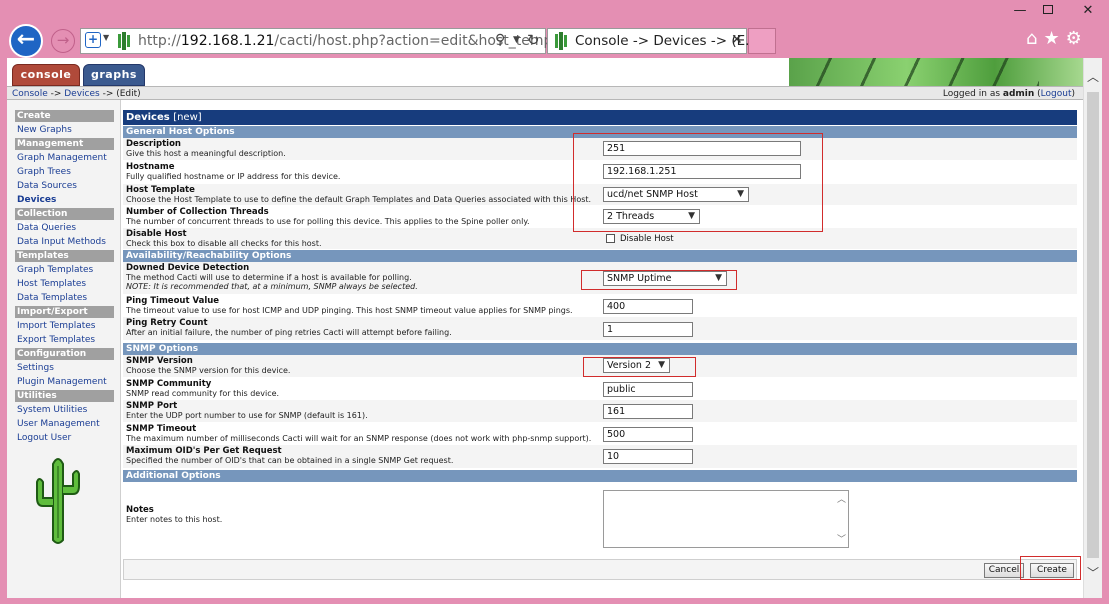 The width and height of the screenshot is (1109, 604). What do you see at coordinates (1088, 11) in the screenshot?
I see `close-window-button: ✕` at bounding box center [1088, 11].